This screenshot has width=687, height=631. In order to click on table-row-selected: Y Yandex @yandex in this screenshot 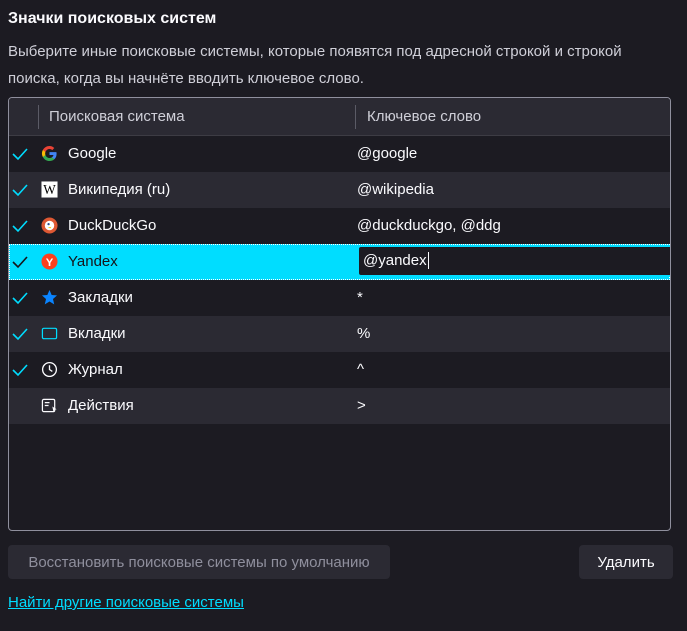, I will do `click(339, 262)`.